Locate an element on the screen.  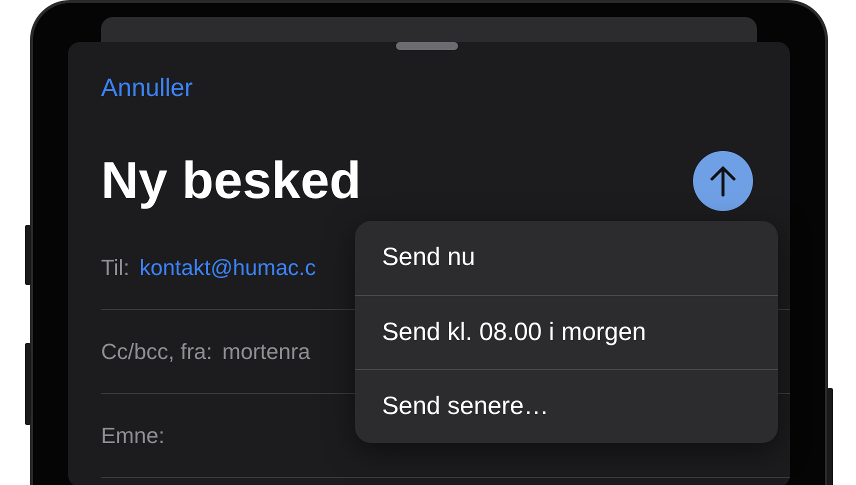
cancel-button: Annuller is located at coordinates (147, 89).